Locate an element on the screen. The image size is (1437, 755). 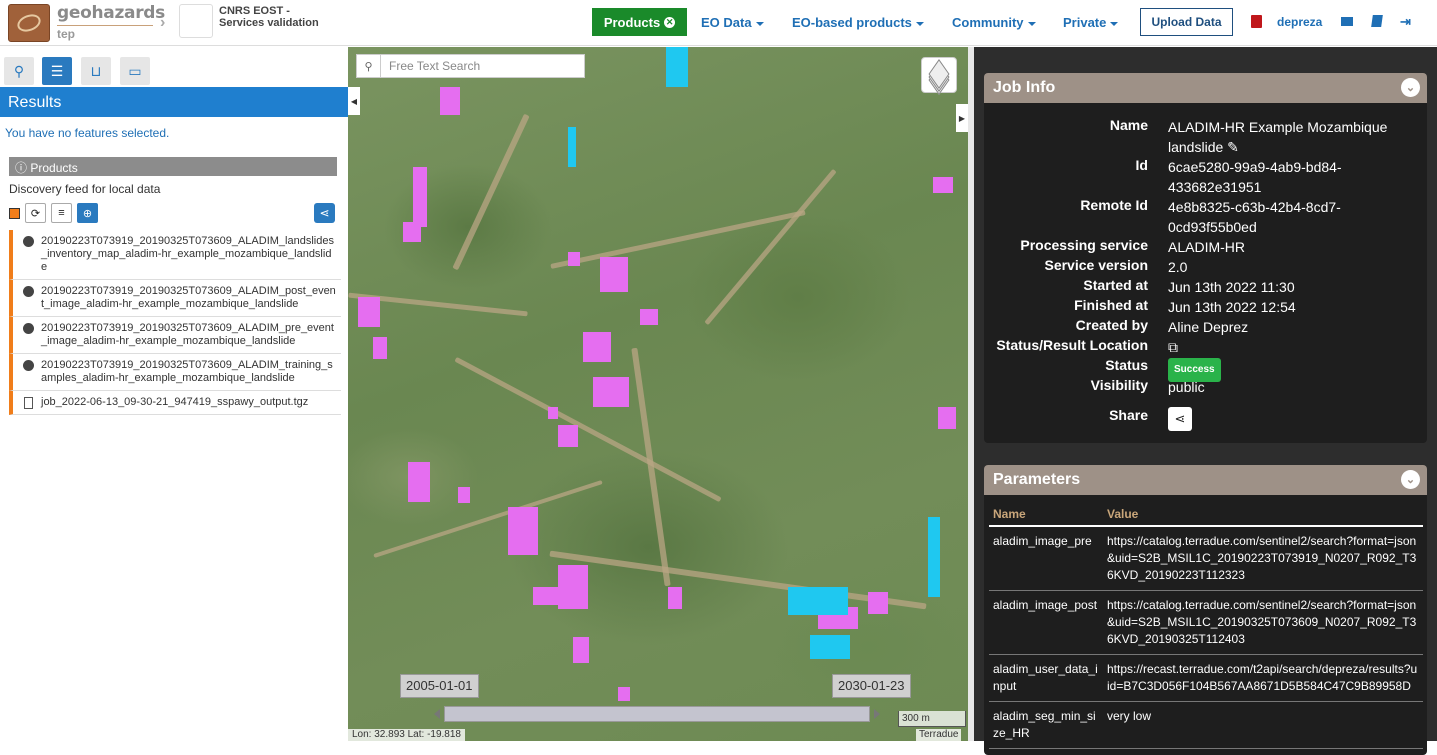
time-slider is located at coordinates (657, 714).